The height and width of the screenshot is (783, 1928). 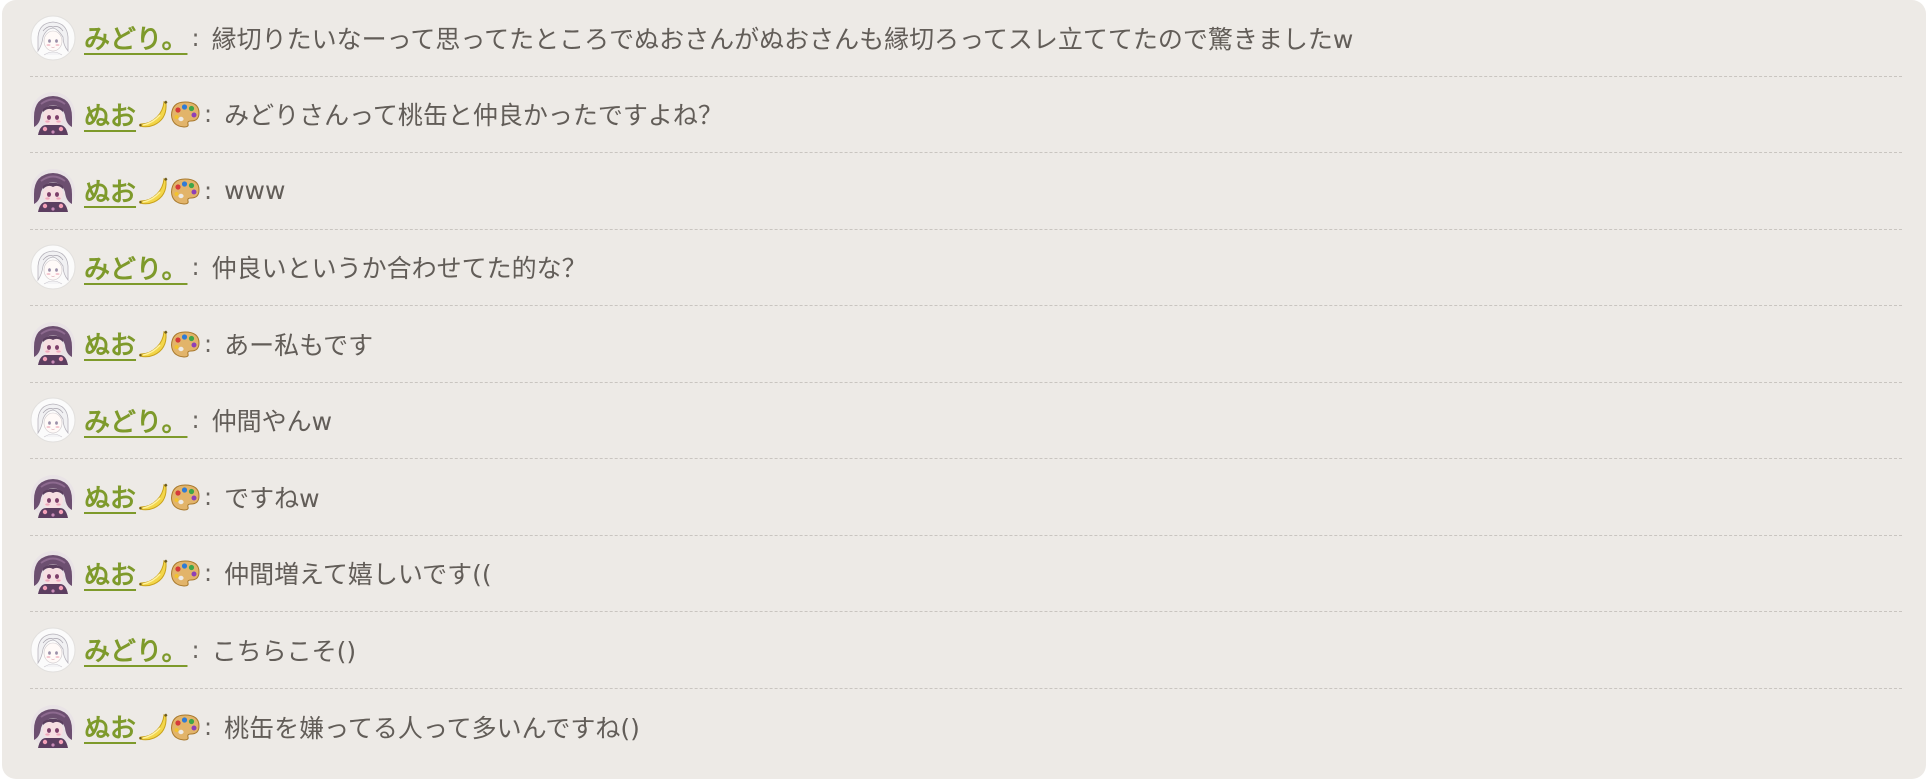 What do you see at coordinates (966, 650) in the screenshot?
I see `message-row: みどり。 : こちらこそ()` at bounding box center [966, 650].